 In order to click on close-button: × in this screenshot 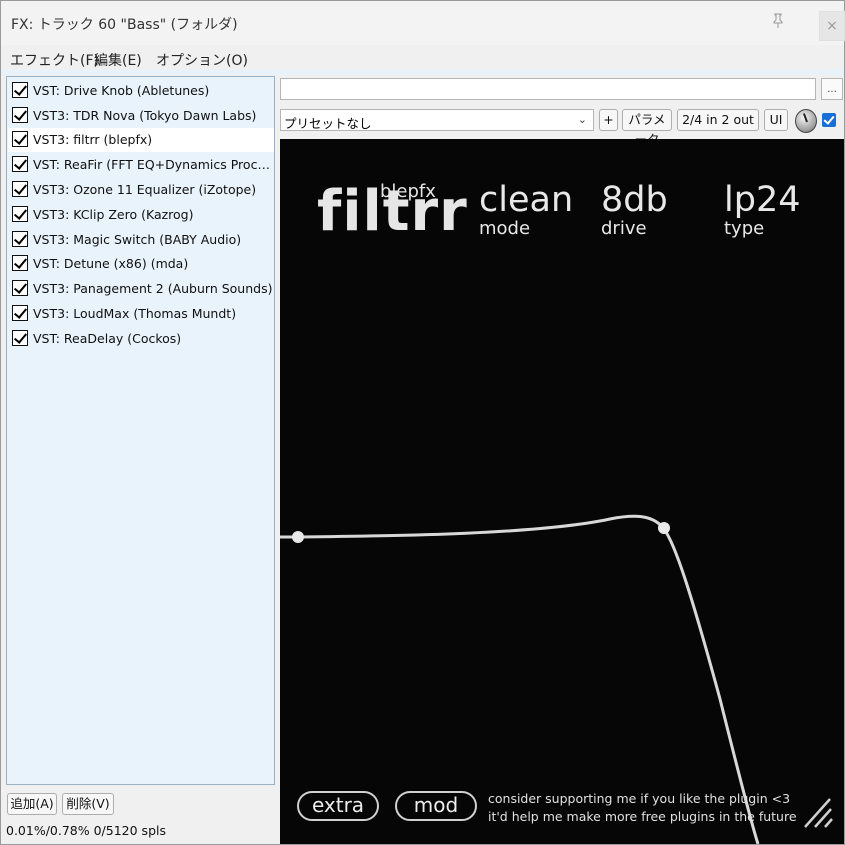, I will do `click(832, 26)`.